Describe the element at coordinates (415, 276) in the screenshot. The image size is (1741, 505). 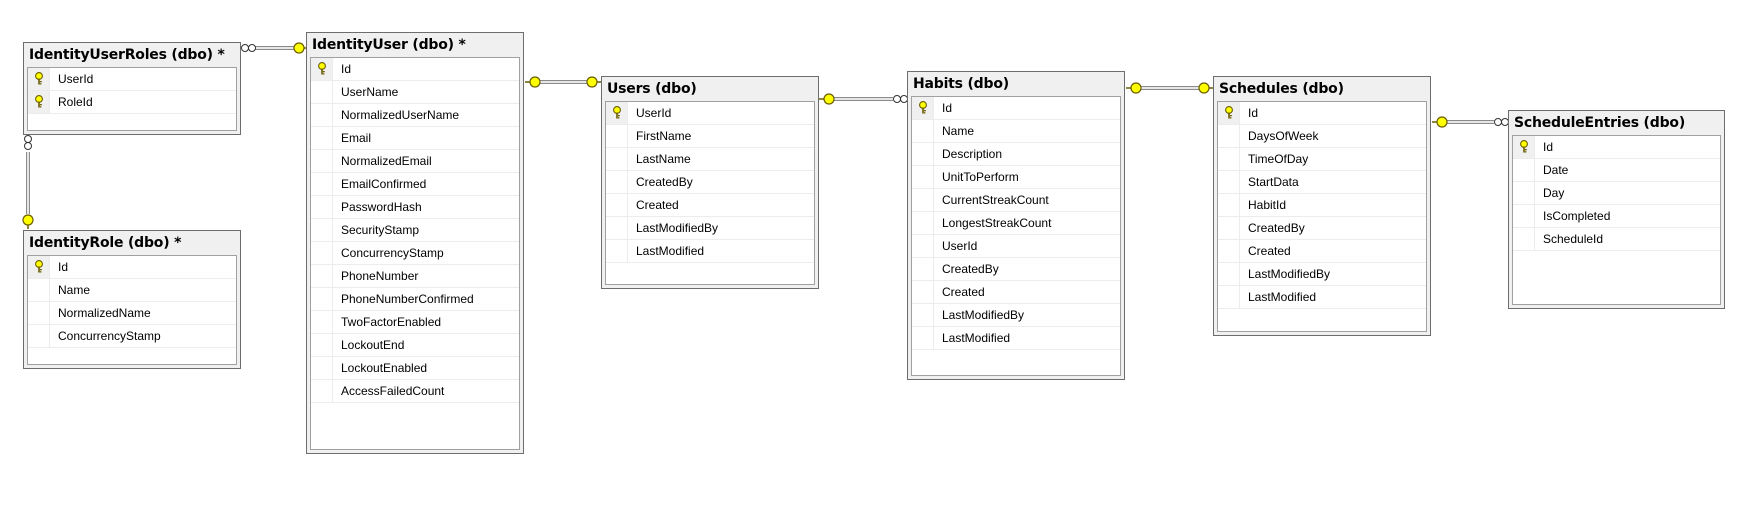
I see `column-row: PhoneNumber` at that location.